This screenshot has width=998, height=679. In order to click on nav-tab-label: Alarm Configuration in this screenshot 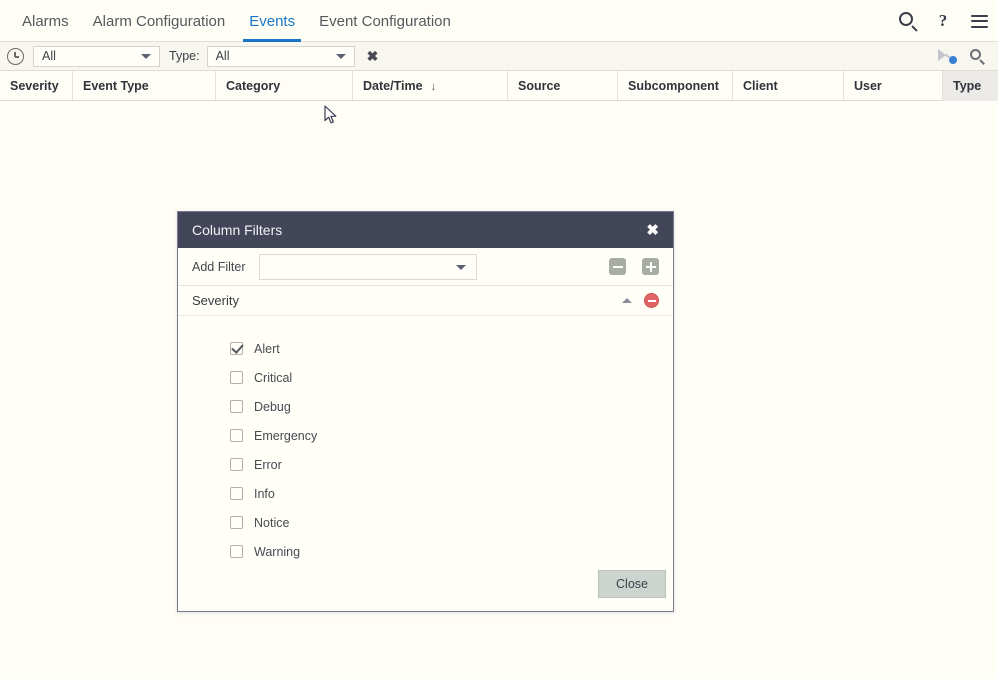, I will do `click(159, 21)`.